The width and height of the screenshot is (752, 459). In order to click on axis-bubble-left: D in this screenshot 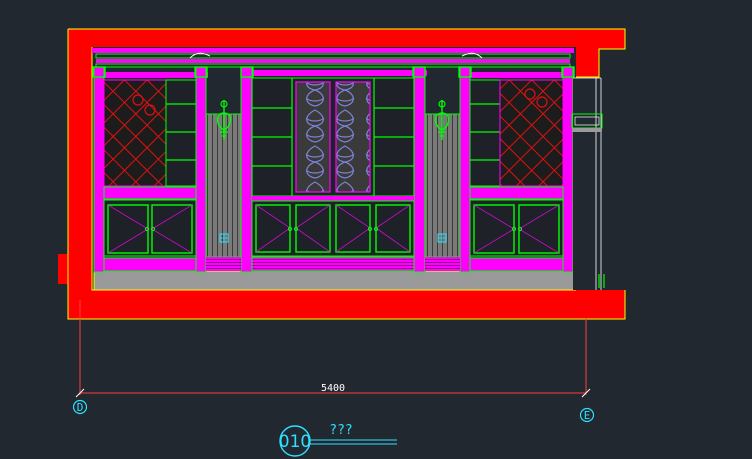, I will do `click(80, 407)`.